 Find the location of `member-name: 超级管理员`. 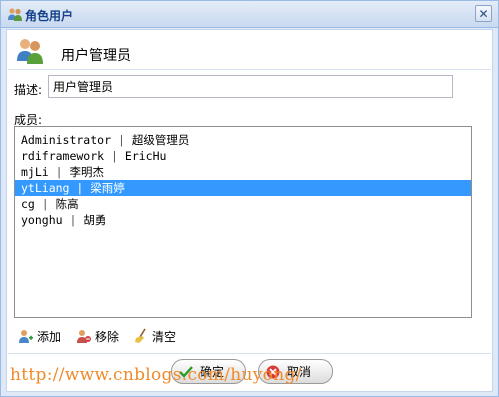

member-name: 超级管理员 is located at coordinates (160, 140).